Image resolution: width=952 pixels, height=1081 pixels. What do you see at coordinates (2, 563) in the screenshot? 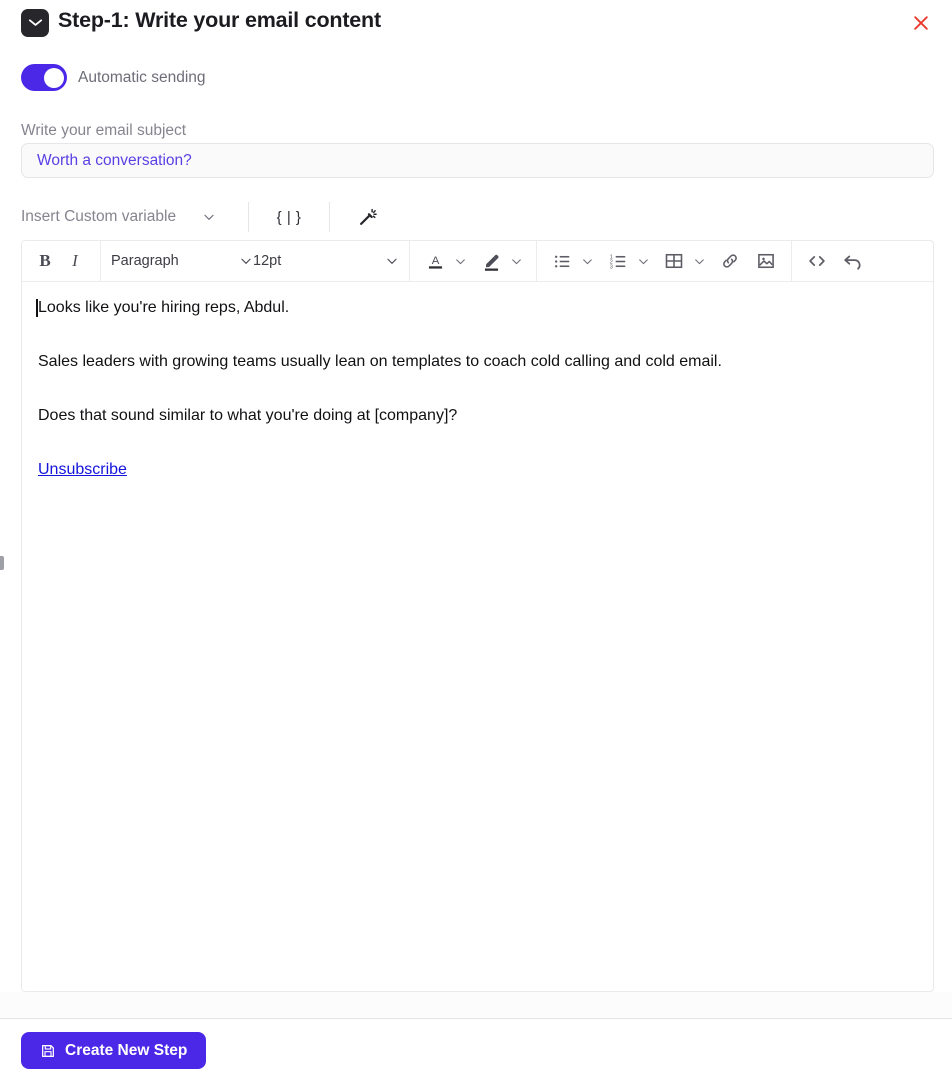
I see `panel-resize-handle` at bounding box center [2, 563].